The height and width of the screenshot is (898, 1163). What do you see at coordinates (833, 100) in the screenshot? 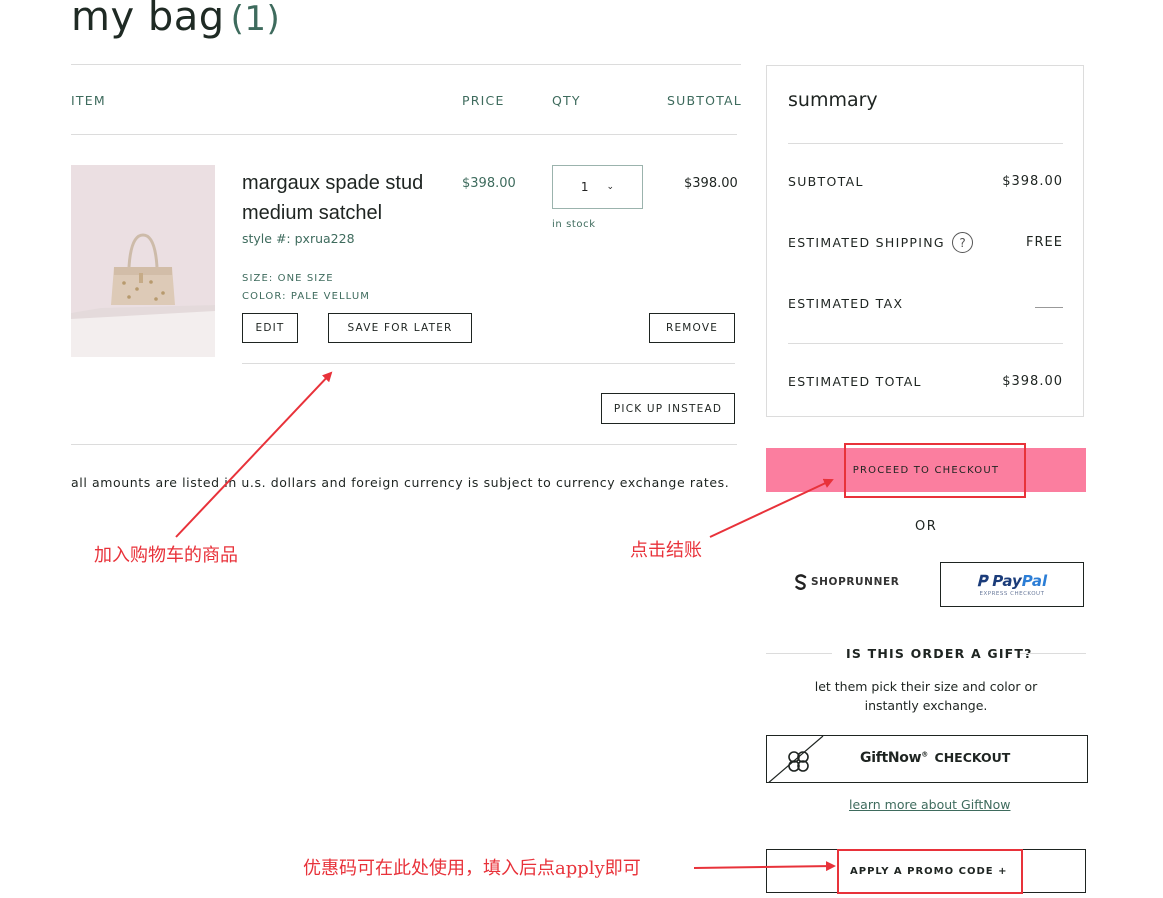
I see `summary-title: summary` at bounding box center [833, 100].